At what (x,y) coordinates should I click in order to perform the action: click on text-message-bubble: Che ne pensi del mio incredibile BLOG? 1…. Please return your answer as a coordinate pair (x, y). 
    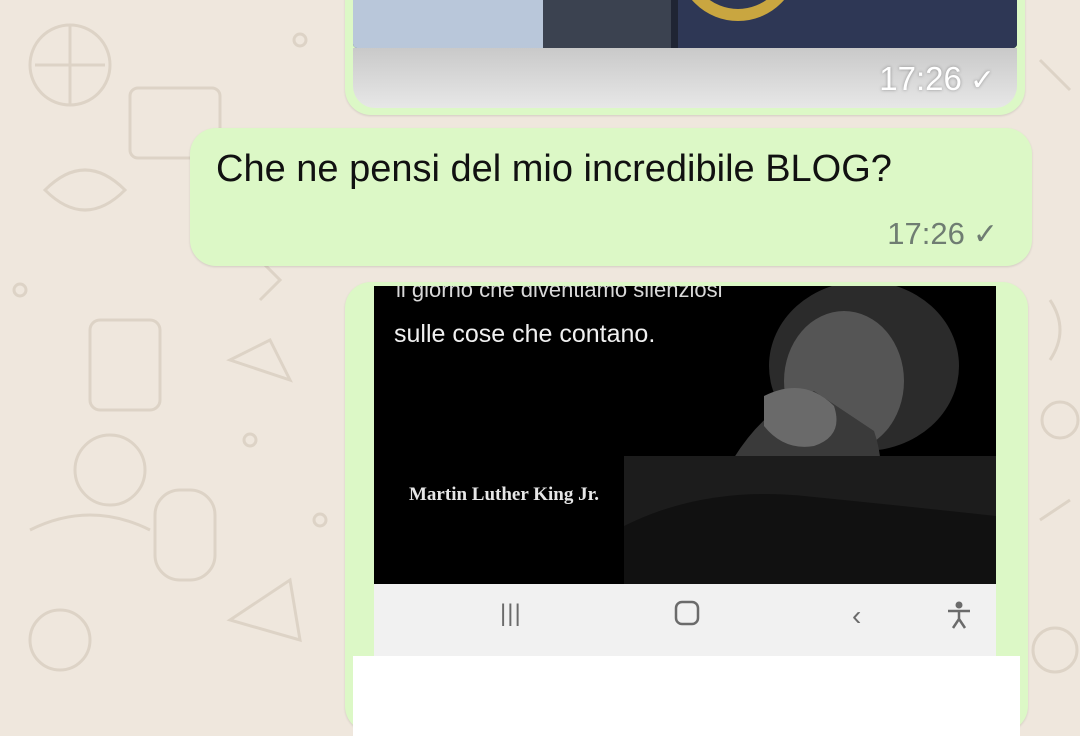
    Looking at the image, I should click on (611, 197).